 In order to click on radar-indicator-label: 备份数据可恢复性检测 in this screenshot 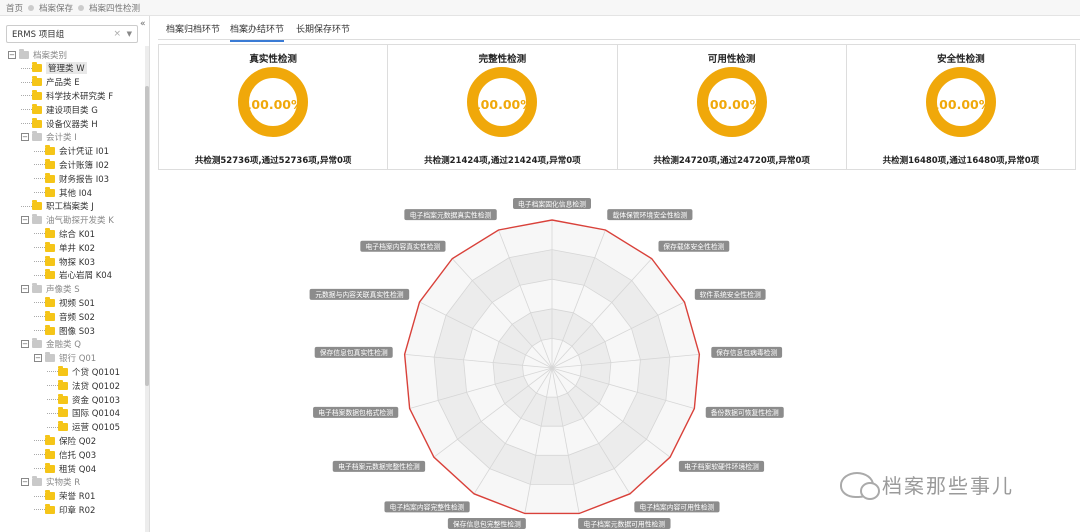, I will do `click(744, 412)`.